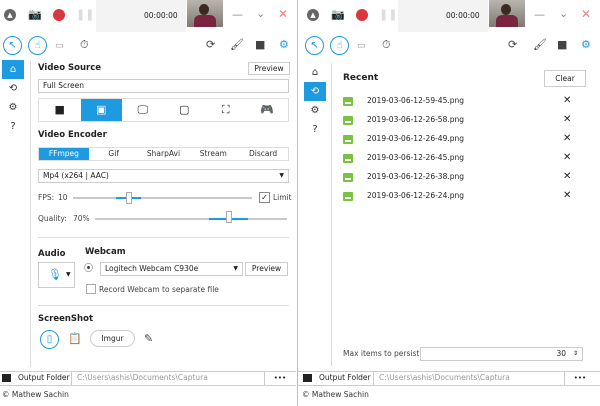 This screenshot has height=406, width=600. I want to click on recent-item: 2019-03-06-12-26-49.png ✕, so click(463, 139).